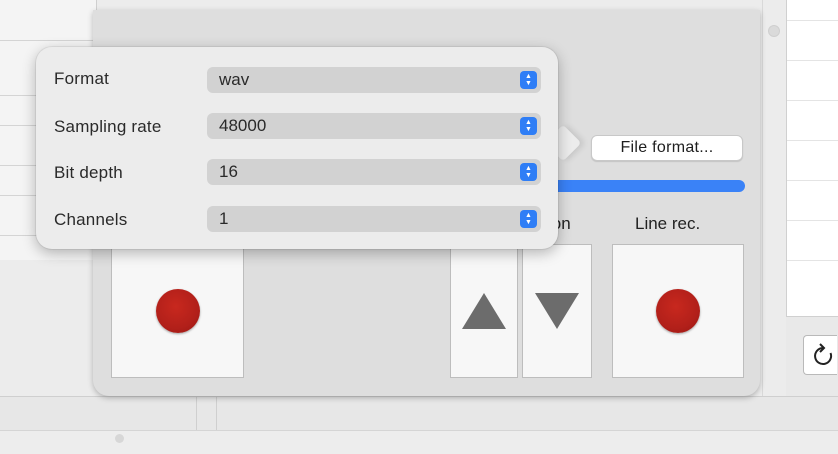 This screenshot has width=838, height=454. I want to click on position-up-button, so click(484, 311).